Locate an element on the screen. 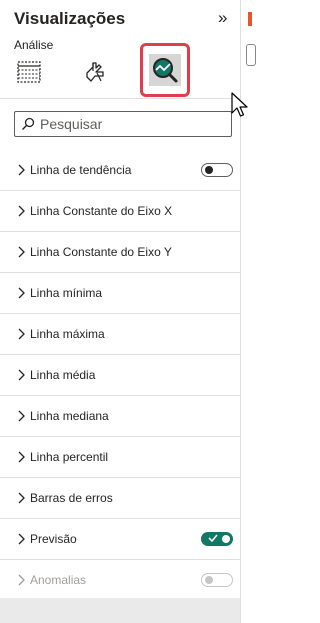 Image resolution: width=320 pixels, height=623 pixels. tab-section-label: Análise is located at coordinates (34, 45).